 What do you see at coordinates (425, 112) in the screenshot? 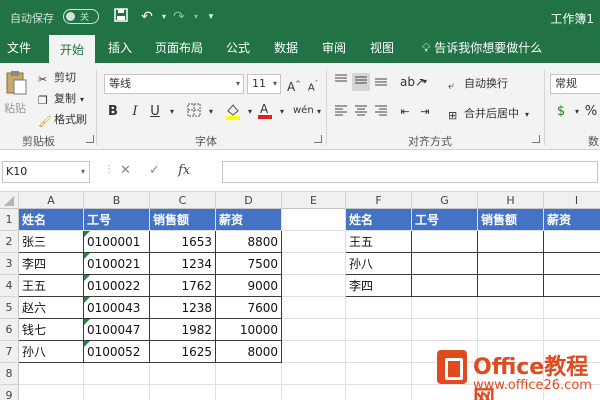
I see `increase-indent-icon: ⇥` at bounding box center [425, 112].